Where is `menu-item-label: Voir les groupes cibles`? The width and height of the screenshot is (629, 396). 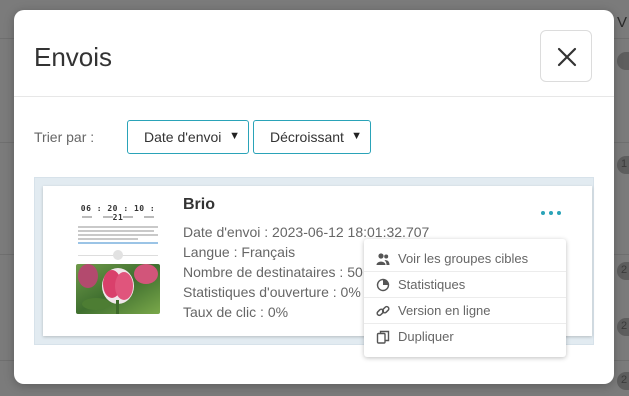 menu-item-label: Voir les groupes cibles is located at coordinates (463, 258).